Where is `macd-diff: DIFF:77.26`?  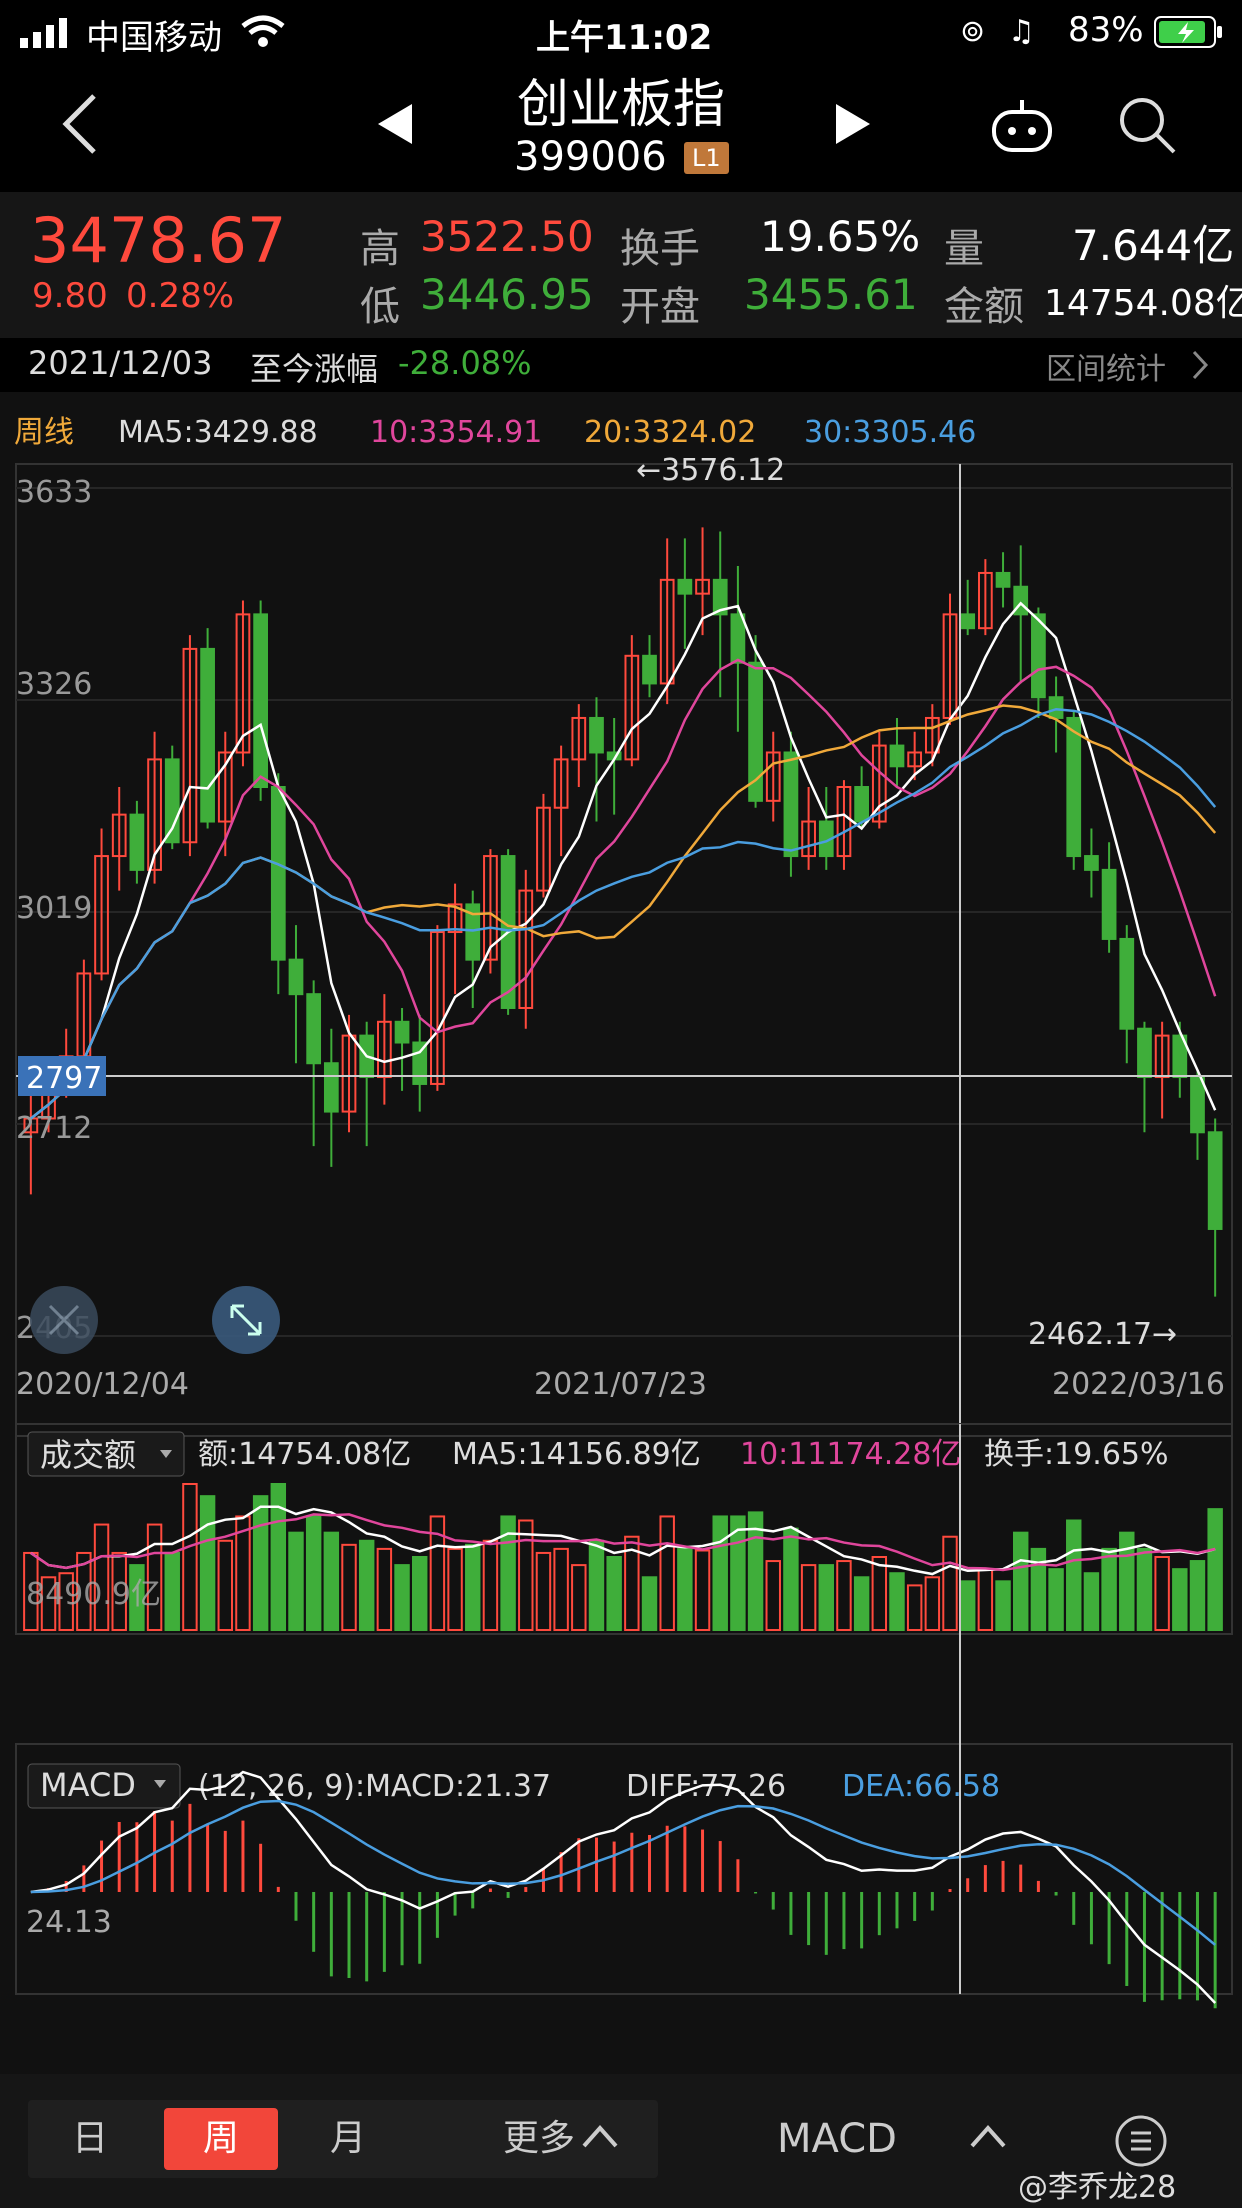 macd-diff: DIFF:77.26 is located at coordinates (706, 1786).